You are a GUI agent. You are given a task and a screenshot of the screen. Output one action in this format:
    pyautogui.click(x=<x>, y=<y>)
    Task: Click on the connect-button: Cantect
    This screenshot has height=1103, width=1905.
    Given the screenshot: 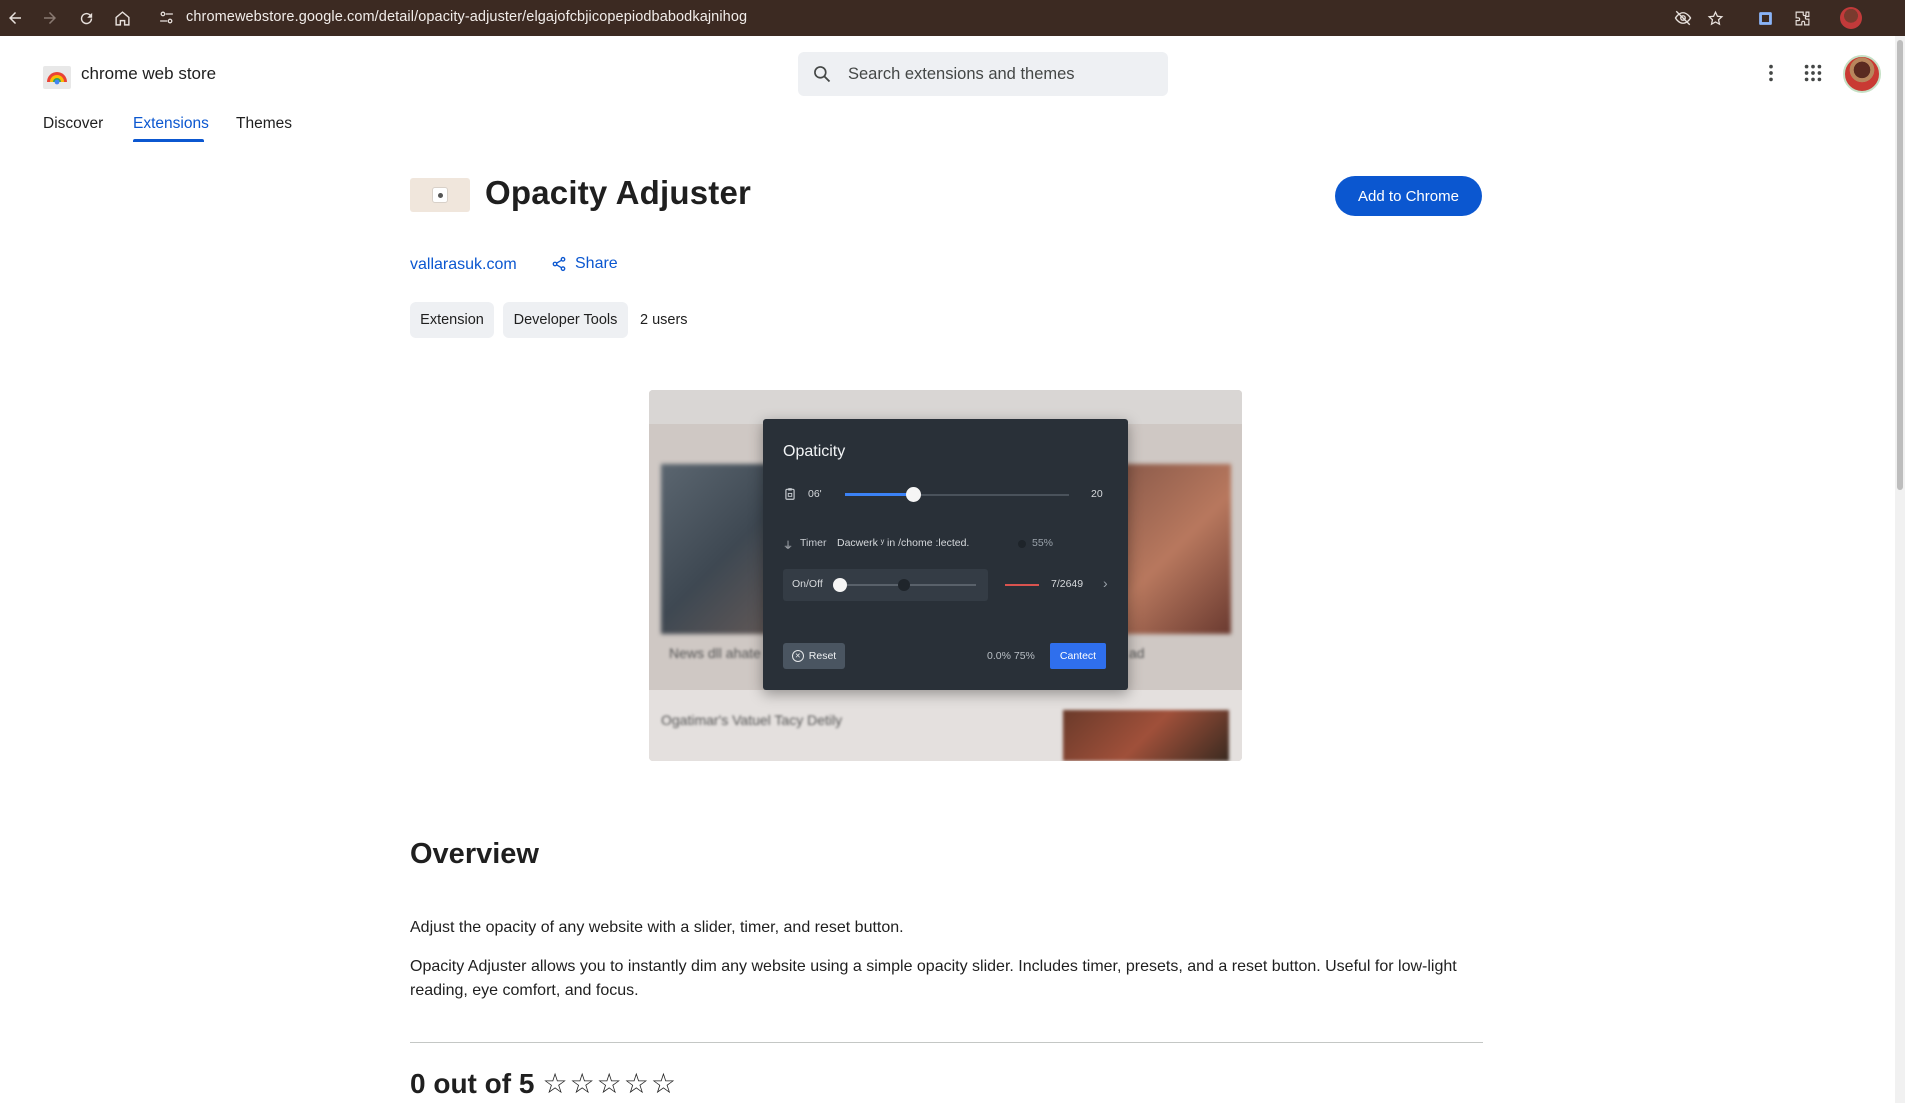 What is the action you would take?
    pyautogui.click(x=1078, y=656)
    